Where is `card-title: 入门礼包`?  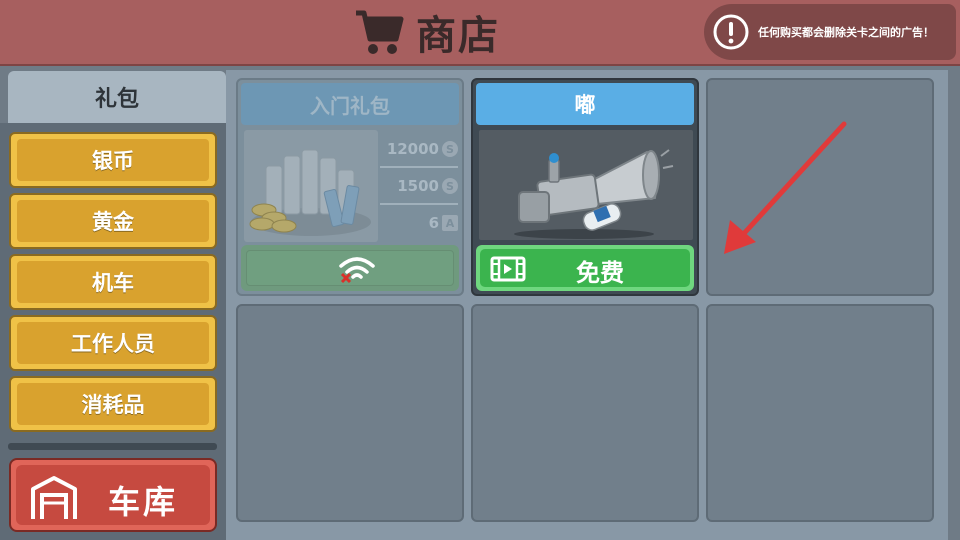 card-title: 入门礼包 is located at coordinates (350, 104).